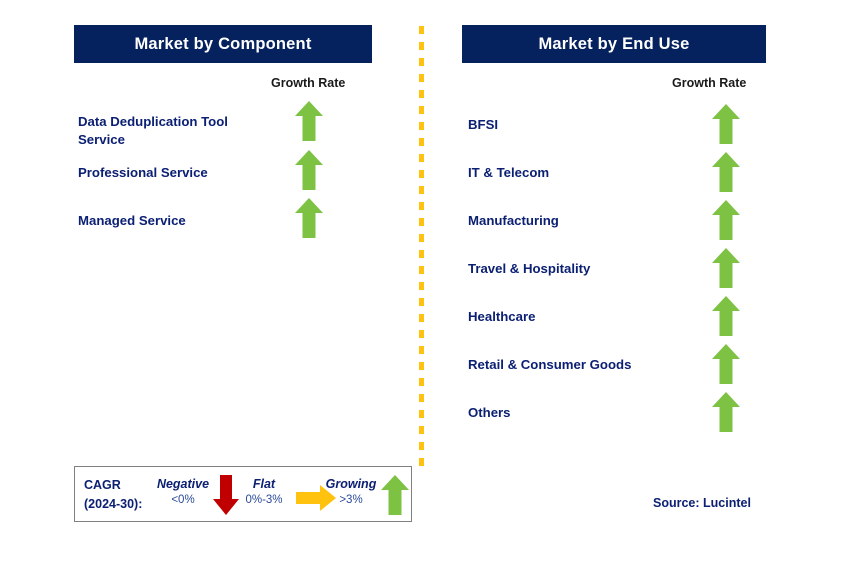 The width and height of the screenshot is (860, 564). What do you see at coordinates (308, 83) in the screenshot?
I see `growth-rate-caption-component: Growth Rate` at bounding box center [308, 83].